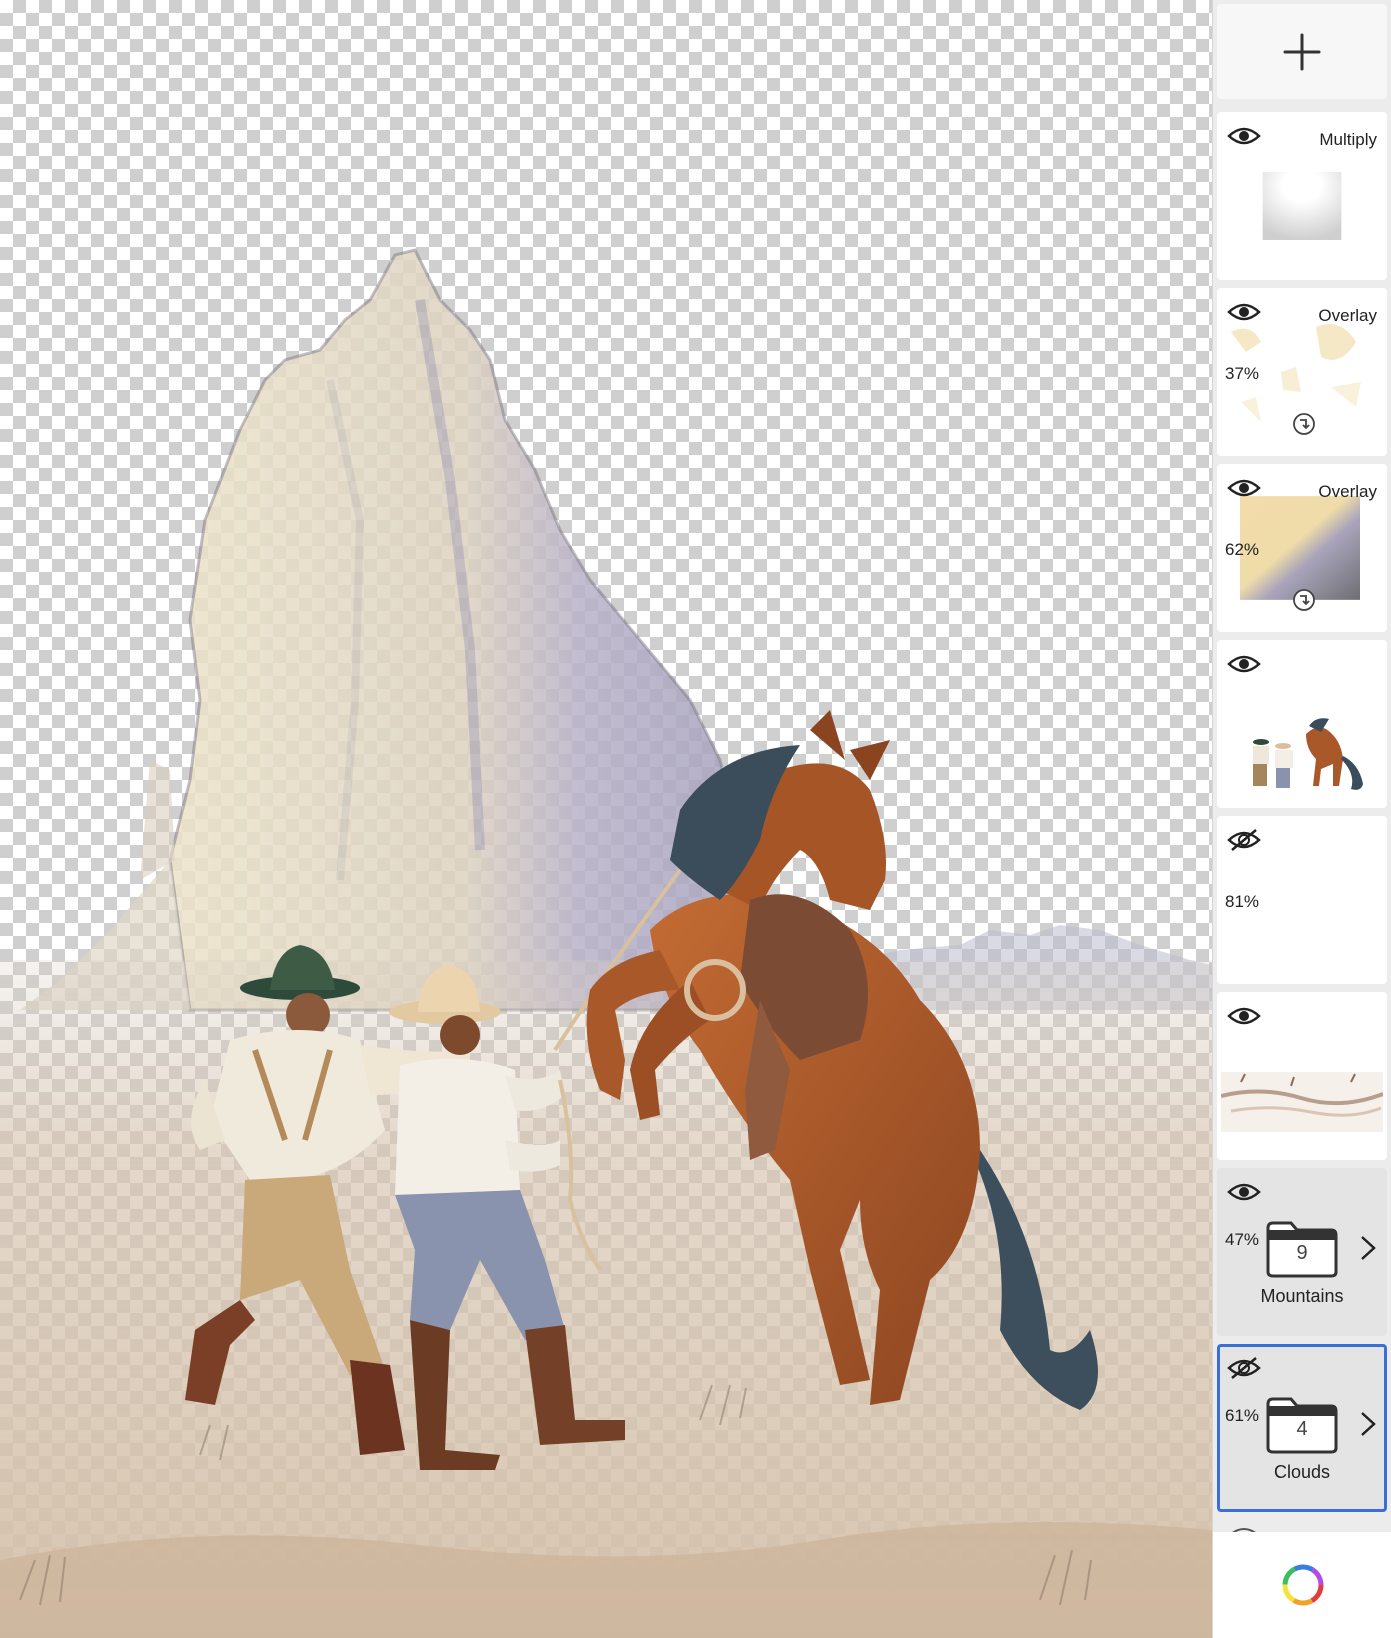 This screenshot has height=1638, width=1391. I want to click on color-wheel-icon, so click(1303, 1585).